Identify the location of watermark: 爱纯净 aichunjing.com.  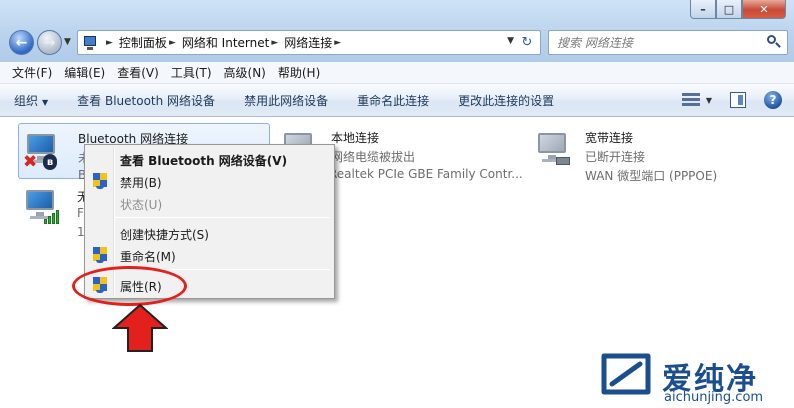
(696, 380).